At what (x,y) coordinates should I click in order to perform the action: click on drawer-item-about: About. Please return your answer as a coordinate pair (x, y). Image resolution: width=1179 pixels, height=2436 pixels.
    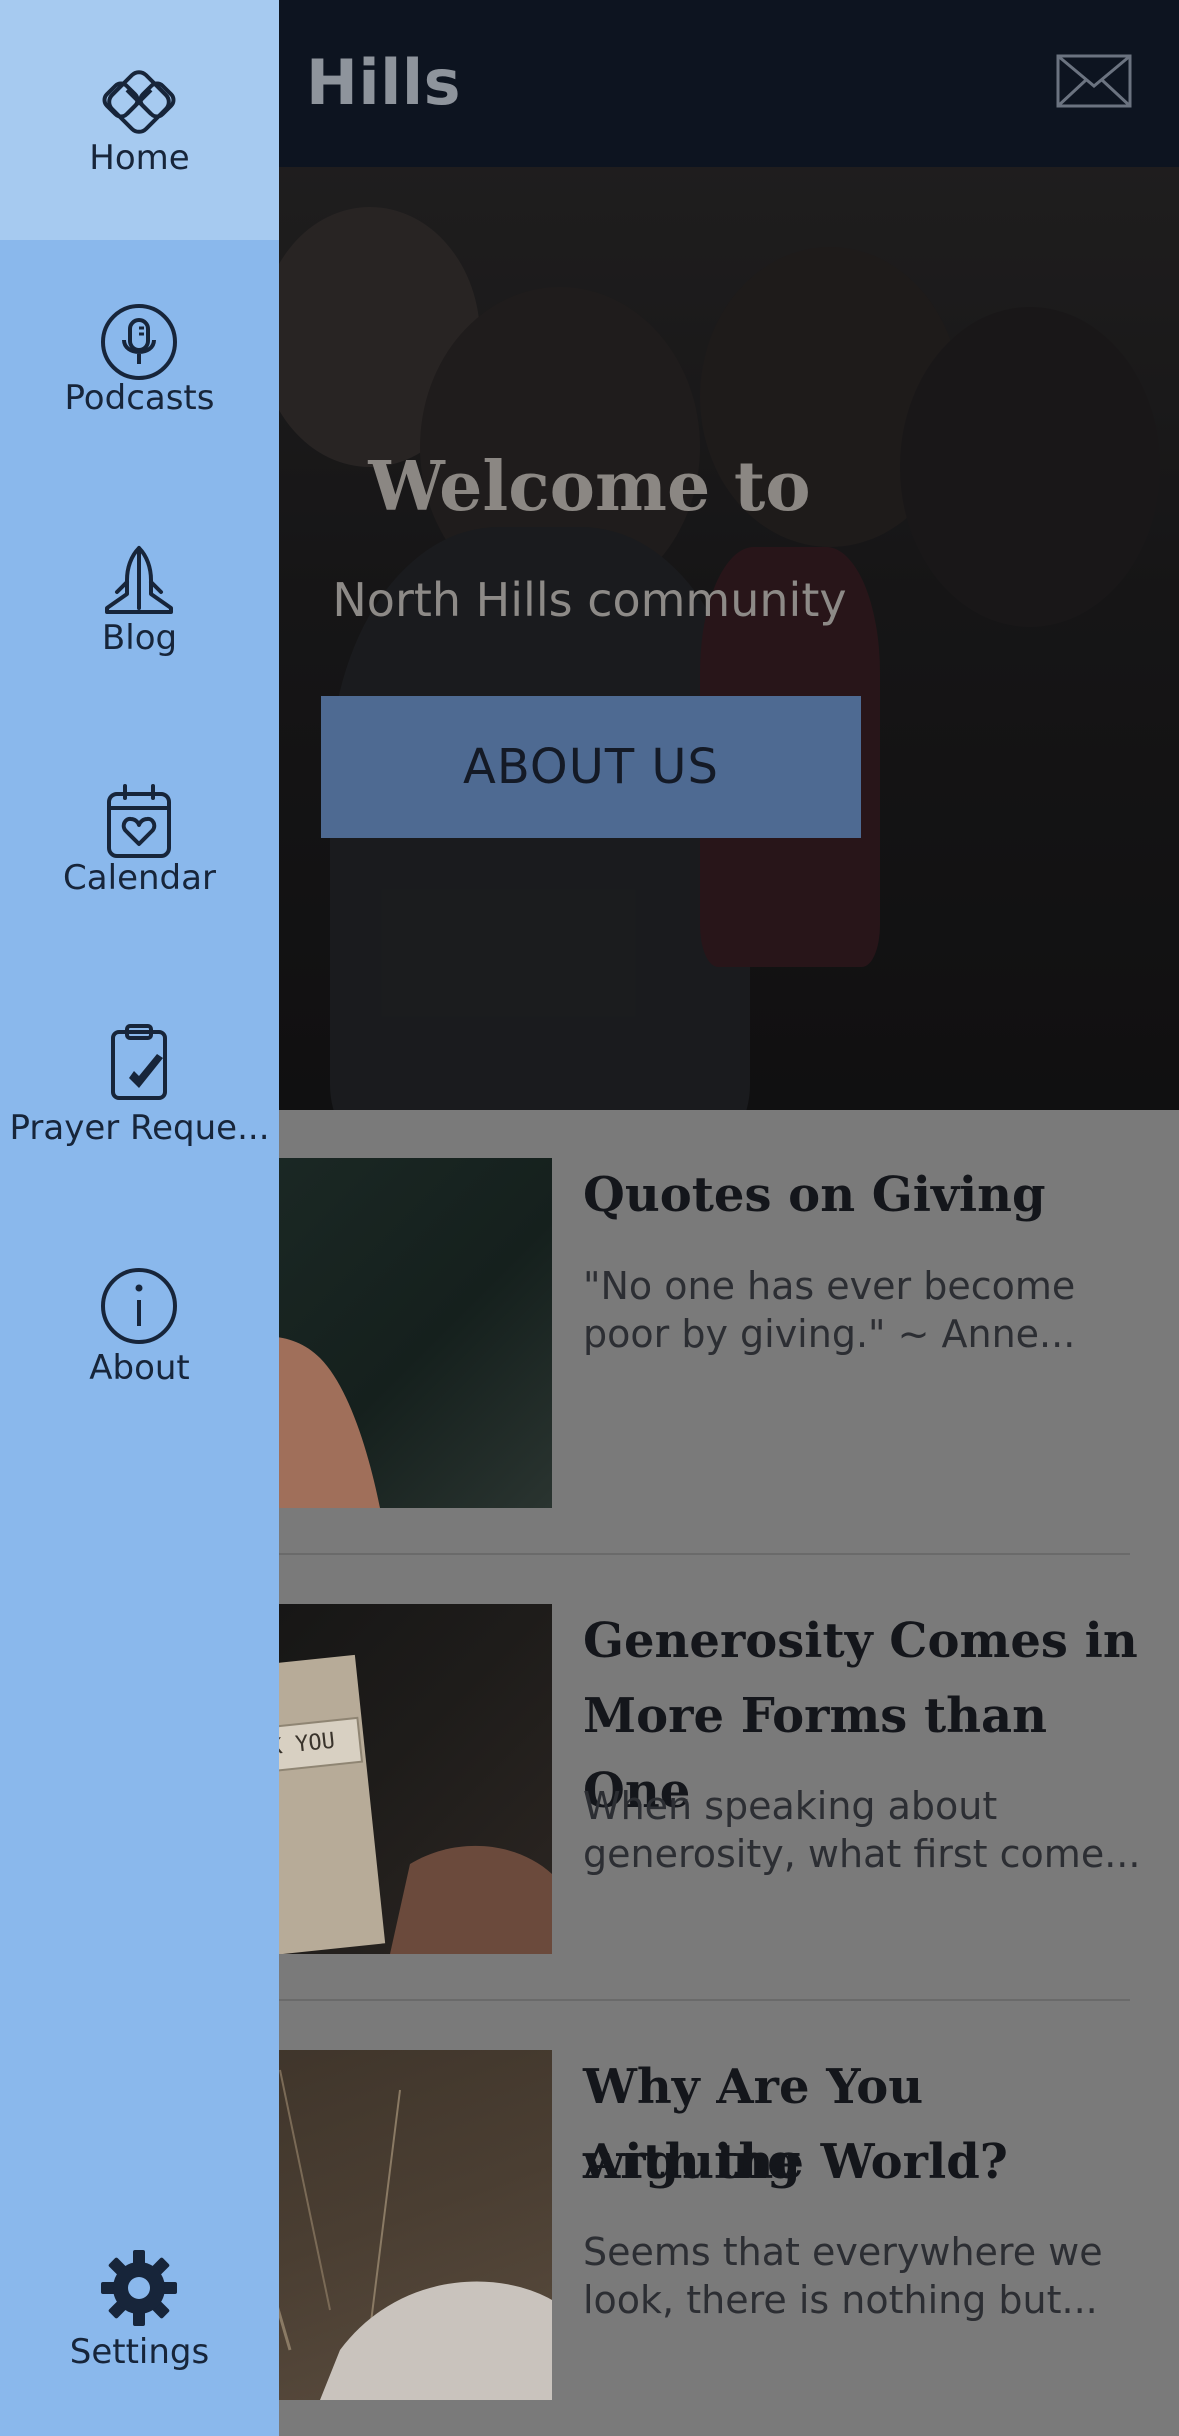
    Looking at the image, I should click on (139, 1350).